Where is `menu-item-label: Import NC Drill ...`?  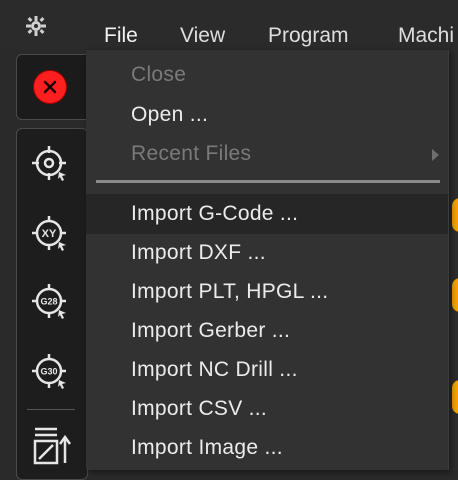 menu-item-label: Import NC Drill ... is located at coordinates (214, 369).